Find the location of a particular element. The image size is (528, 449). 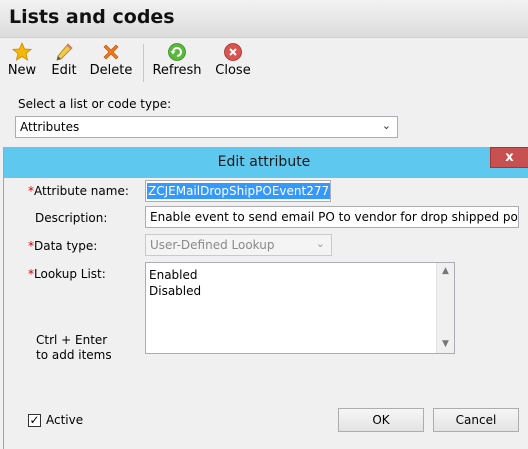

attribute-name-label-text: Attribute name: is located at coordinates (81, 191).